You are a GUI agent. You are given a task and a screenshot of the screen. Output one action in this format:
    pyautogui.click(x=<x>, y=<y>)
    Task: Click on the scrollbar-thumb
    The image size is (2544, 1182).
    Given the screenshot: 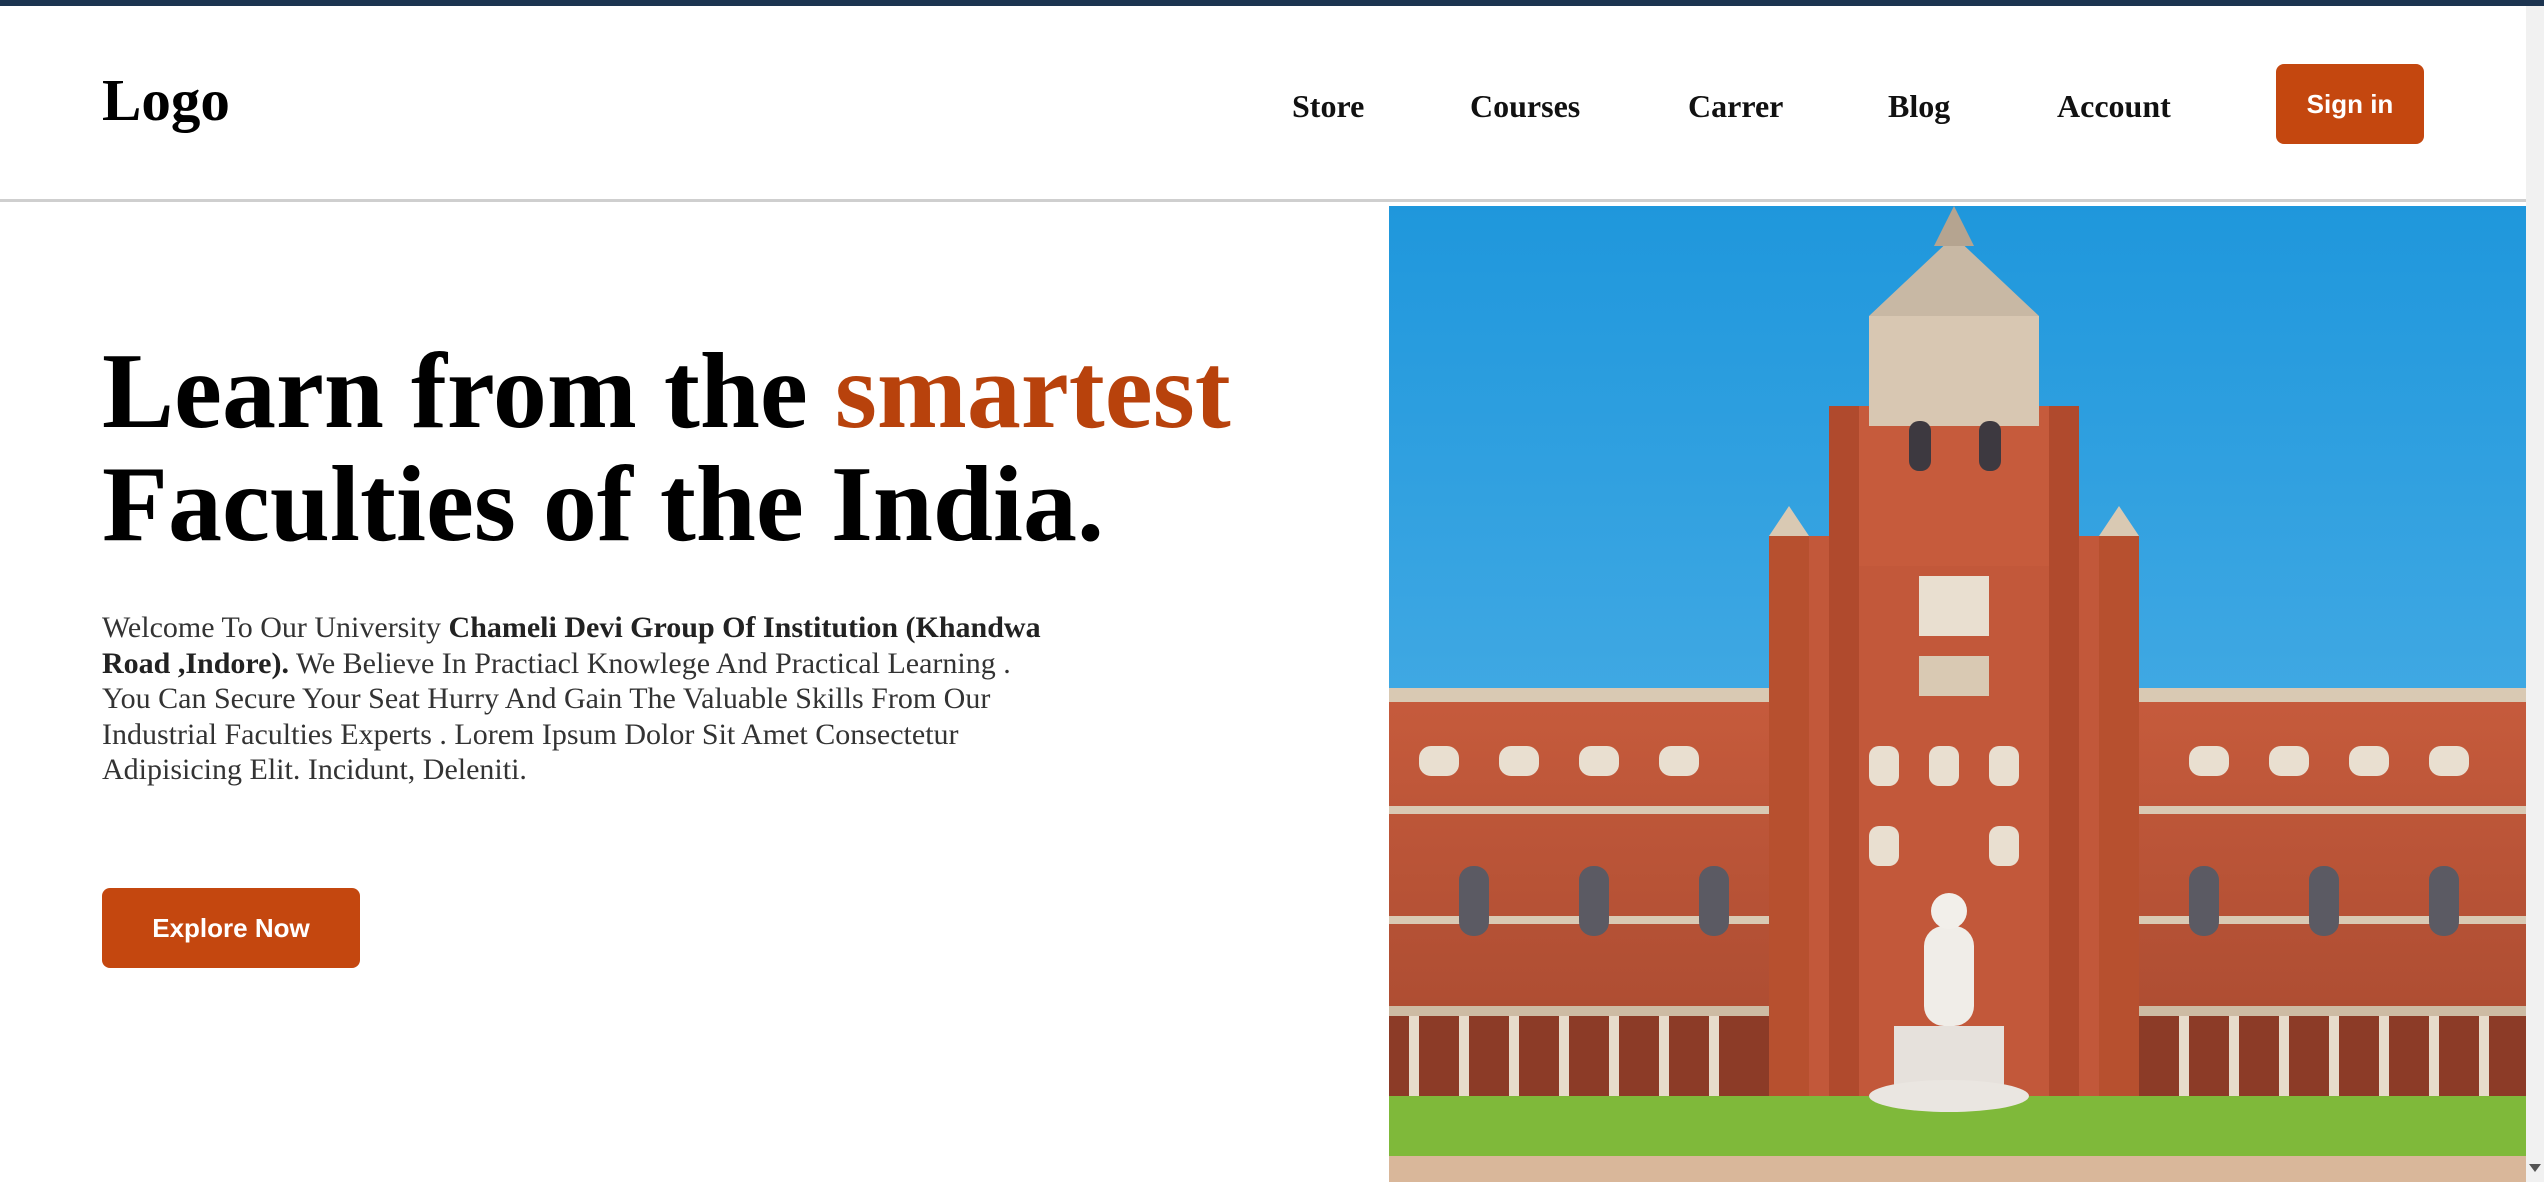 What is the action you would take?
    pyautogui.click(x=2535, y=583)
    